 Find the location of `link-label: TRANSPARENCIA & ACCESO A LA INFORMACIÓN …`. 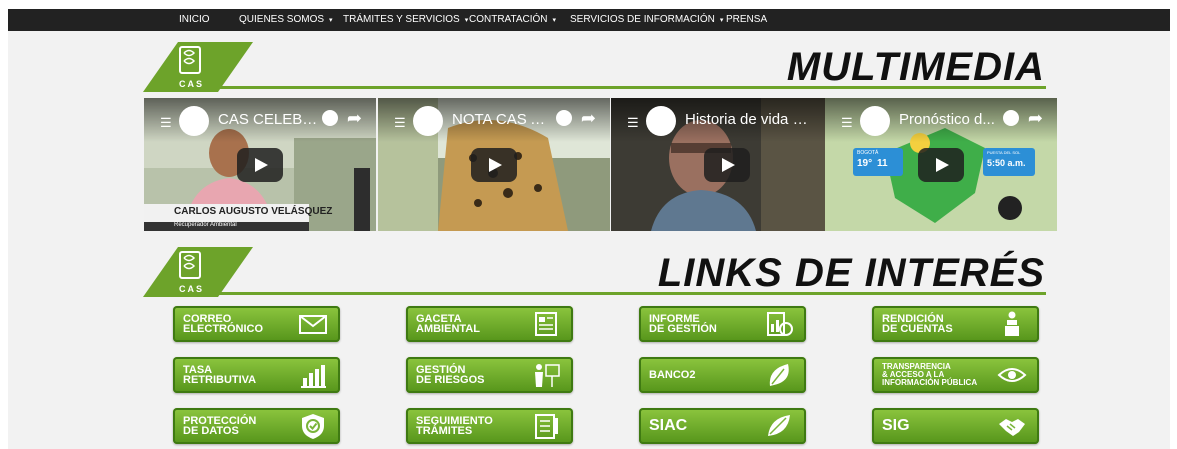

link-label: TRANSPARENCIA & ACCESO A LA INFORMACIÓN … is located at coordinates (930, 374).